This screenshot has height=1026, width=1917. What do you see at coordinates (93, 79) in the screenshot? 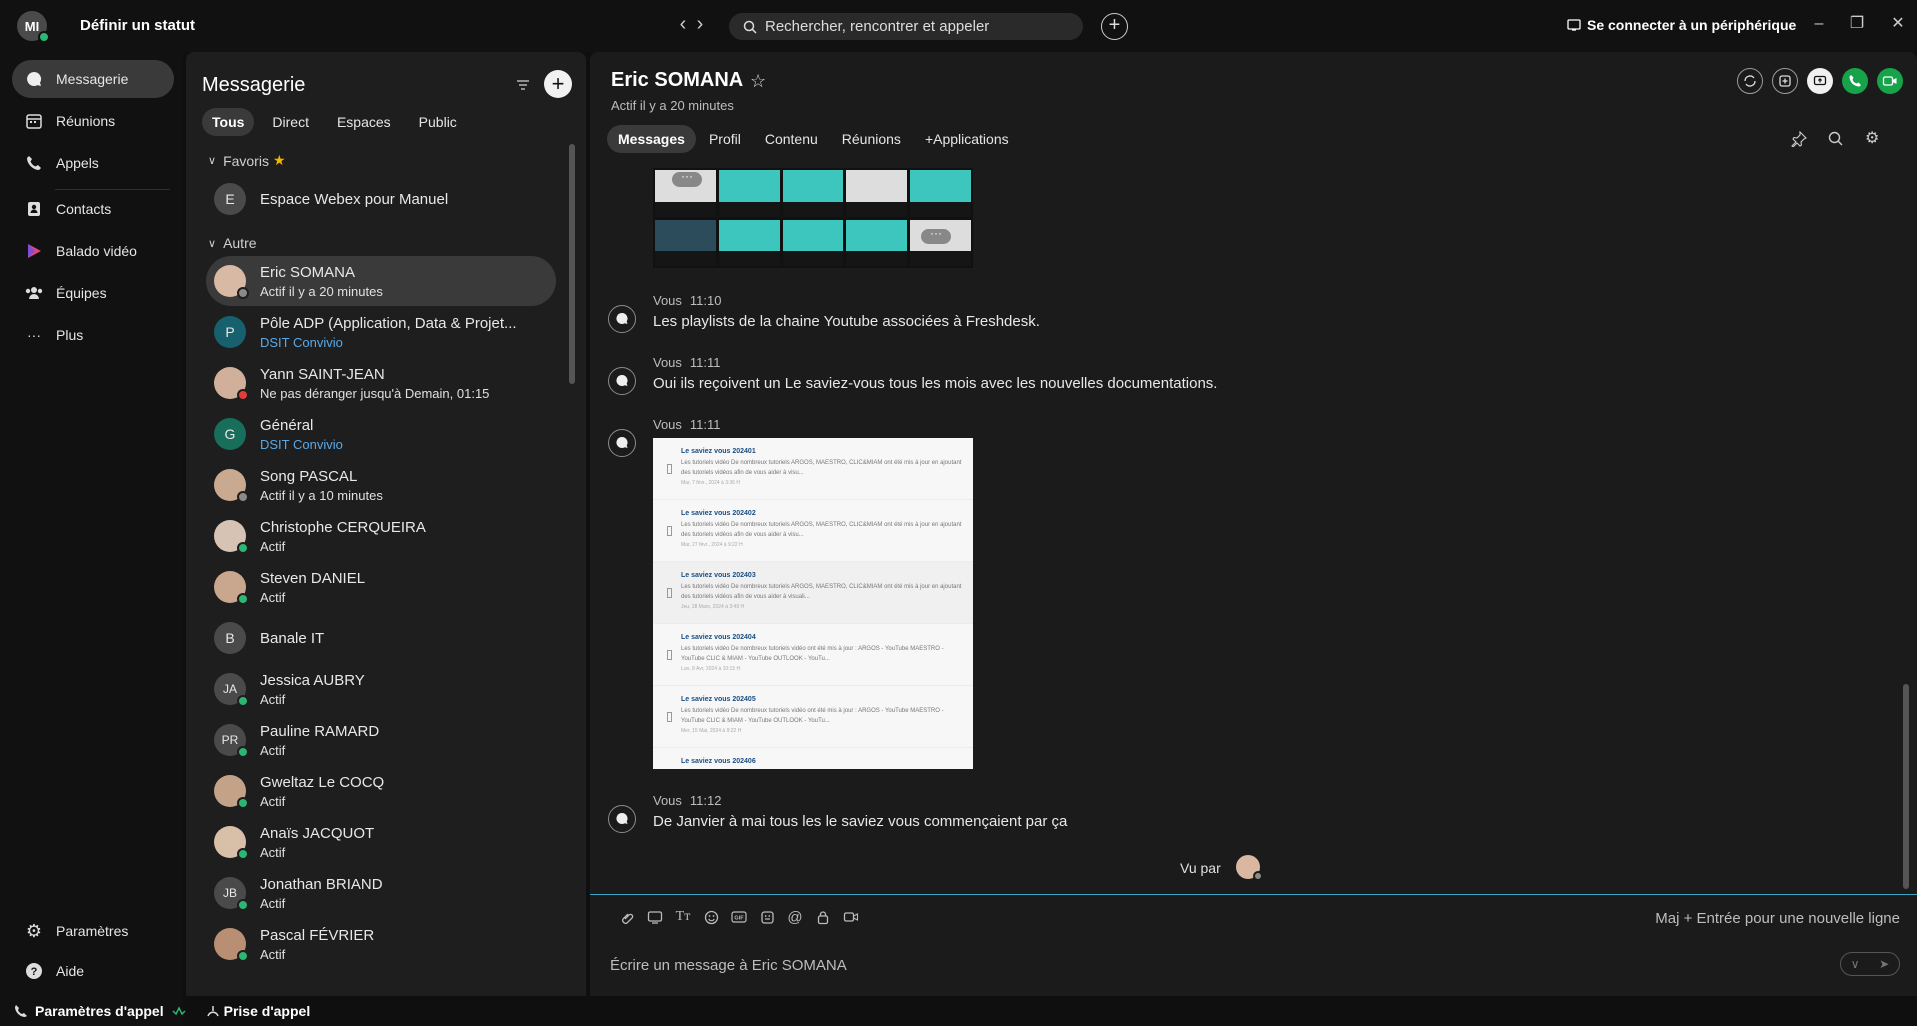
I see `nav-messaging: Messagerie` at bounding box center [93, 79].